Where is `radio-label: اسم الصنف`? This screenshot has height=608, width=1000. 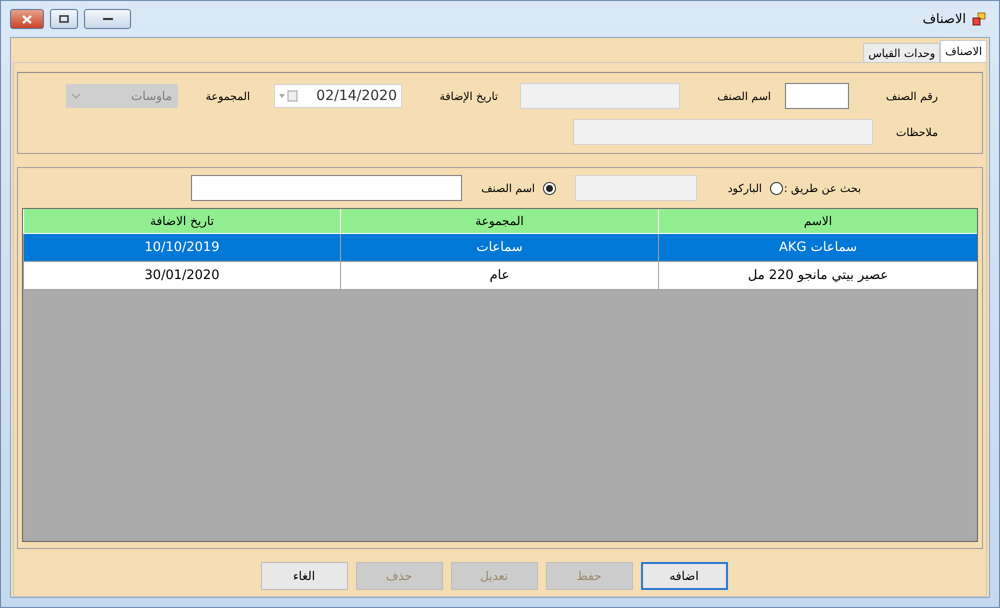 radio-label: اسم الصنف is located at coordinates (507, 188).